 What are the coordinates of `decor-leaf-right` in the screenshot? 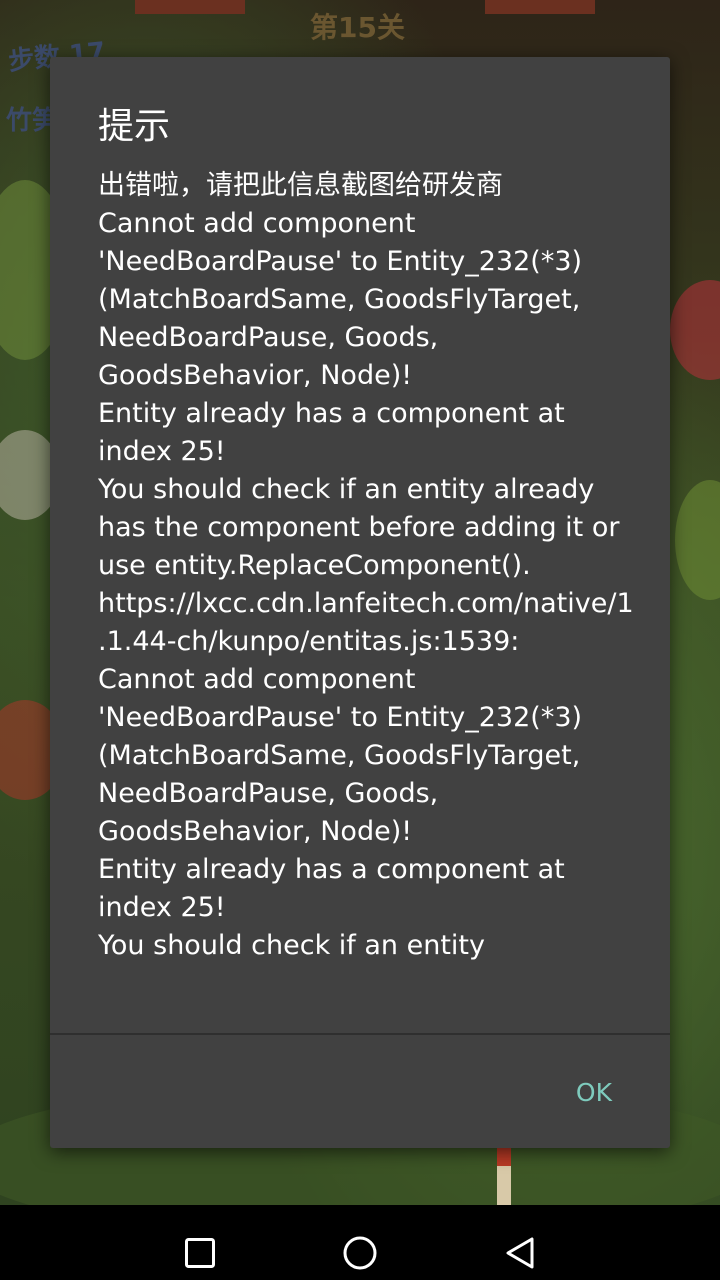 It's located at (697, 540).